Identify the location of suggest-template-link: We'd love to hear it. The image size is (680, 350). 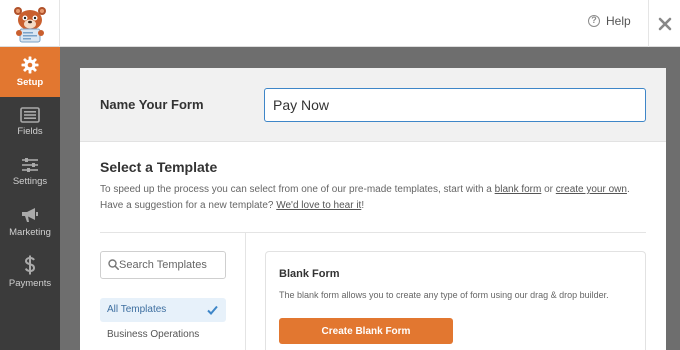
(318, 205).